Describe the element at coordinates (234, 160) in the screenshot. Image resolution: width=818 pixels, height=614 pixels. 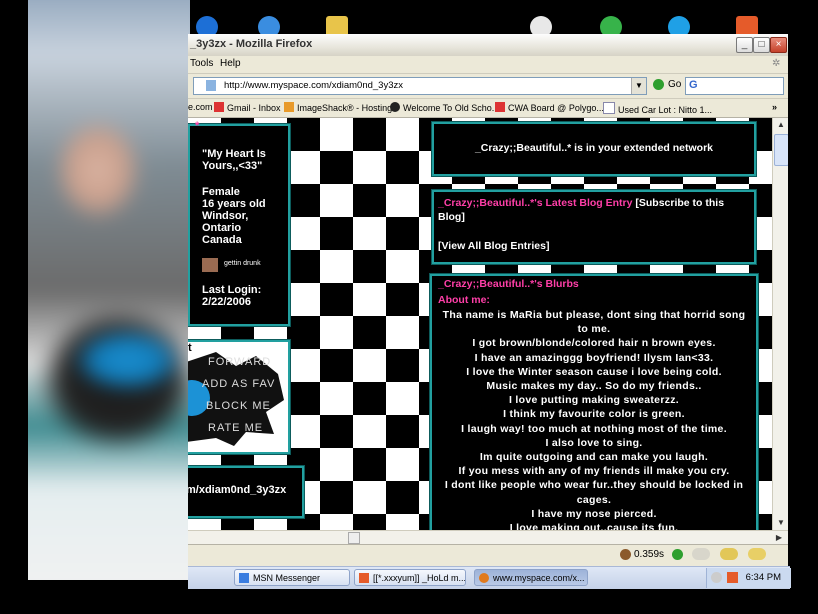
I see `profile-quote: "My Heart Is Yours,,<33"` at that location.